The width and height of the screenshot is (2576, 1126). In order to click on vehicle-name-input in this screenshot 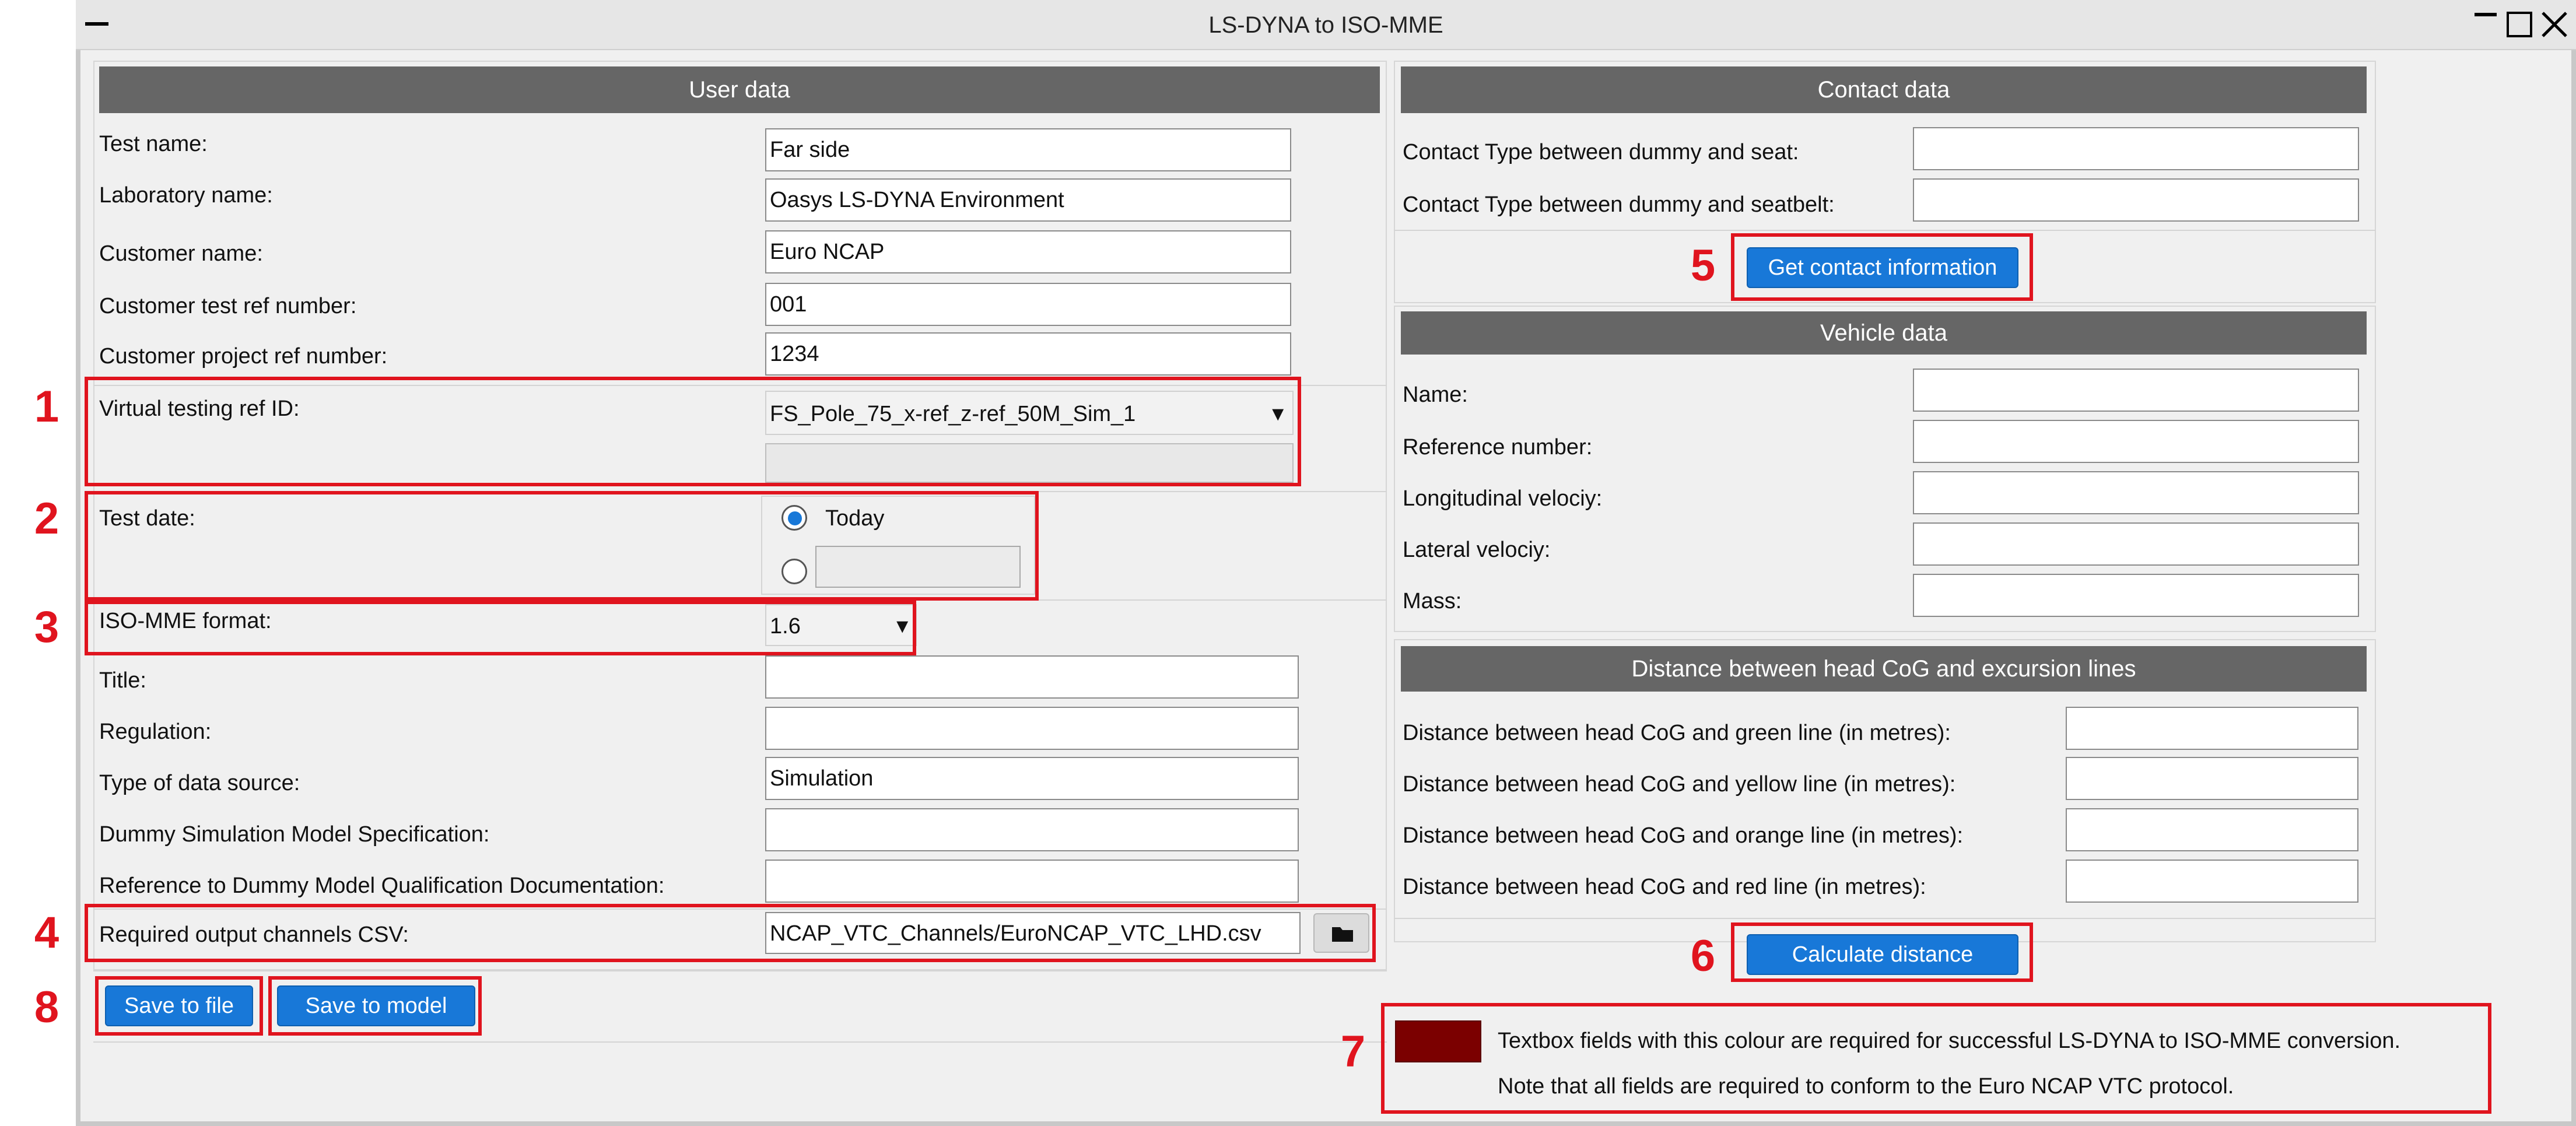, I will do `click(2136, 390)`.